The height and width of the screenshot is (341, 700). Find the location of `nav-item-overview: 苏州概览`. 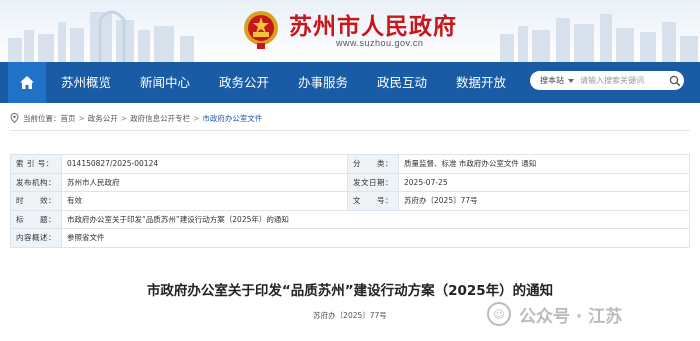

nav-item-overview: 苏州概览 is located at coordinates (86, 82).